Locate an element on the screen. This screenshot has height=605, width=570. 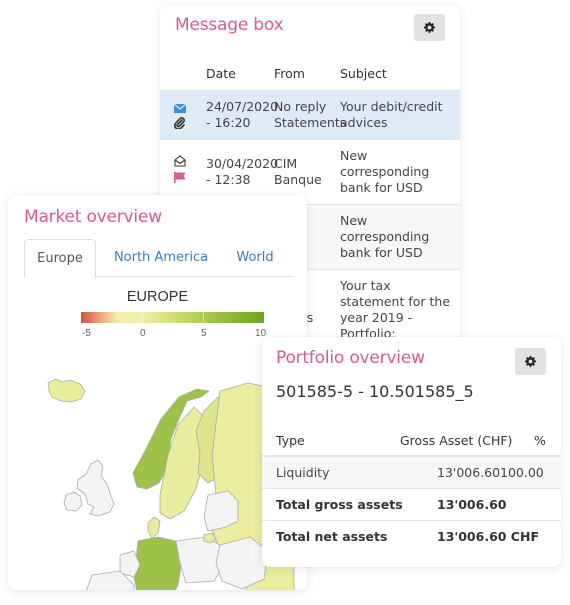
column-percent: % is located at coordinates (540, 440).